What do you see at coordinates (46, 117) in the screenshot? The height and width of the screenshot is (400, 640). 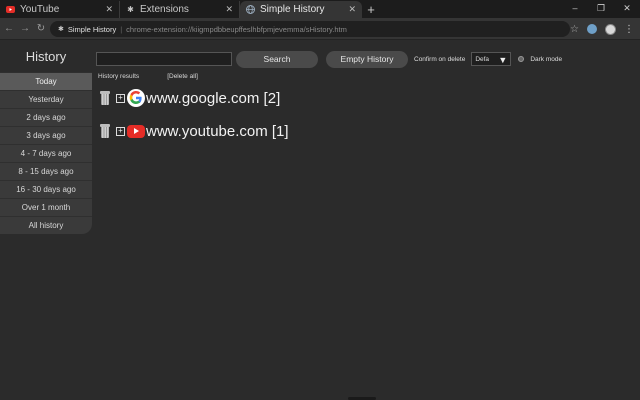 I see `sidebar-item-2-days-ago: 2 days ago` at bounding box center [46, 117].